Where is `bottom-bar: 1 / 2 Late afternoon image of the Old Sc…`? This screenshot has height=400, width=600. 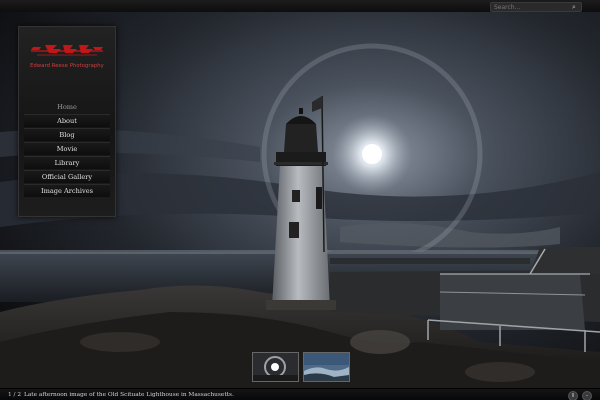 bottom-bar: 1 / 2 Late afternoon image of the Old Sc… is located at coordinates (300, 394).